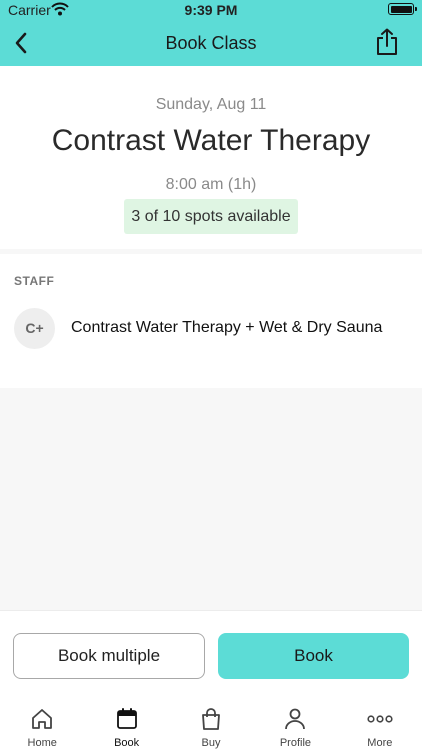 This screenshot has height=750, width=422. I want to click on share-button, so click(387, 42).